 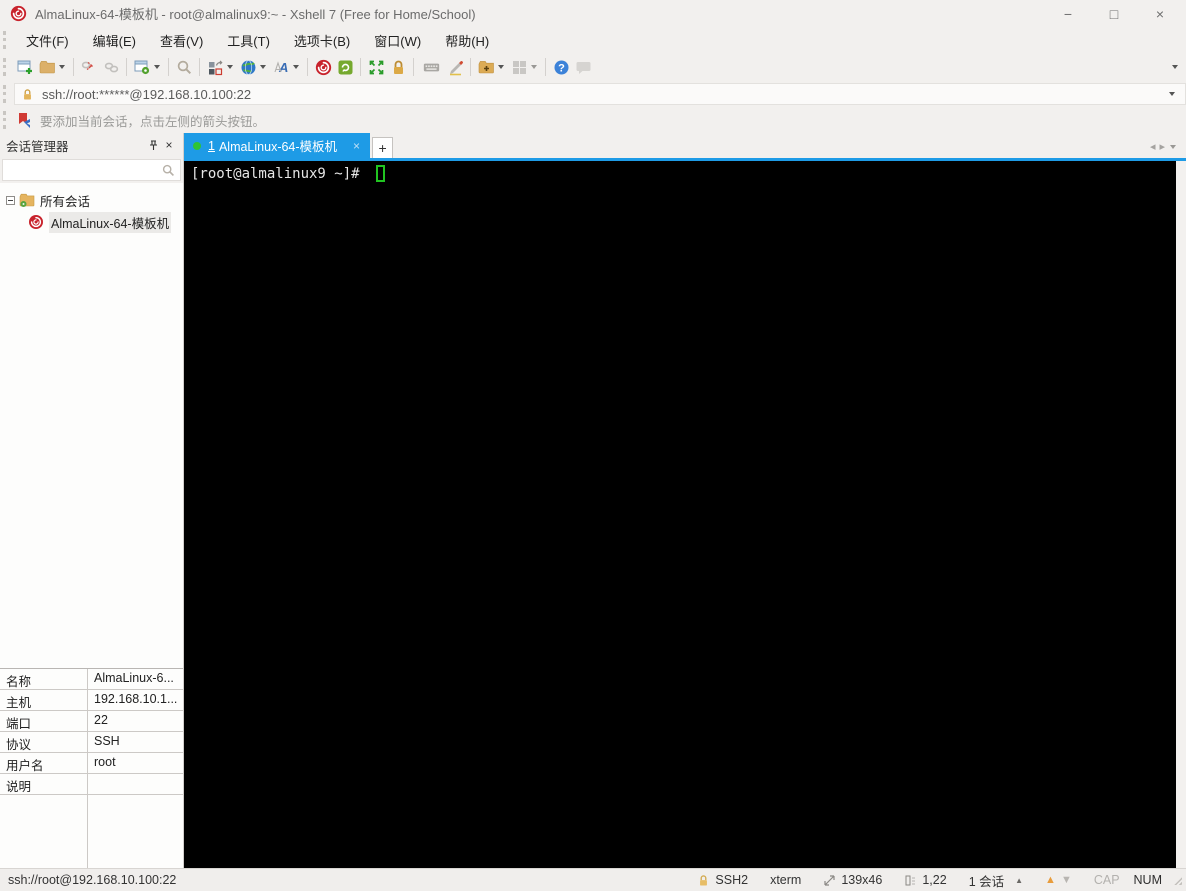 I want to click on prop-value, so click(x=135, y=784).